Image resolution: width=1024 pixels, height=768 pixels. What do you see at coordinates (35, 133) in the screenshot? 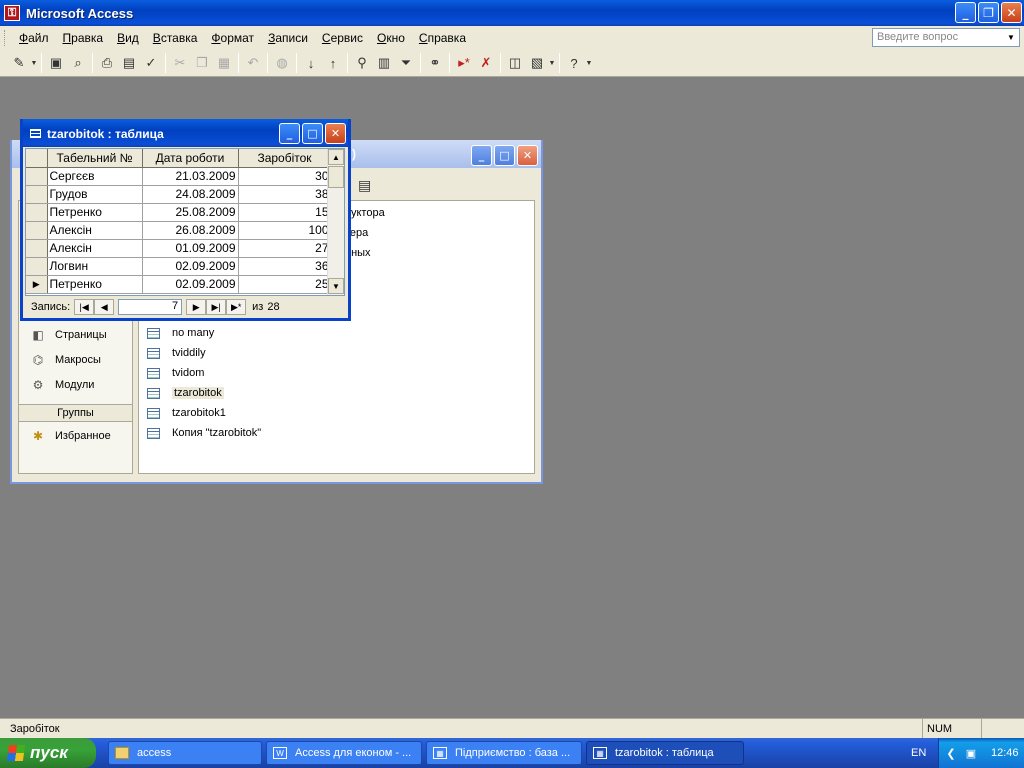
I see `table-icon` at bounding box center [35, 133].